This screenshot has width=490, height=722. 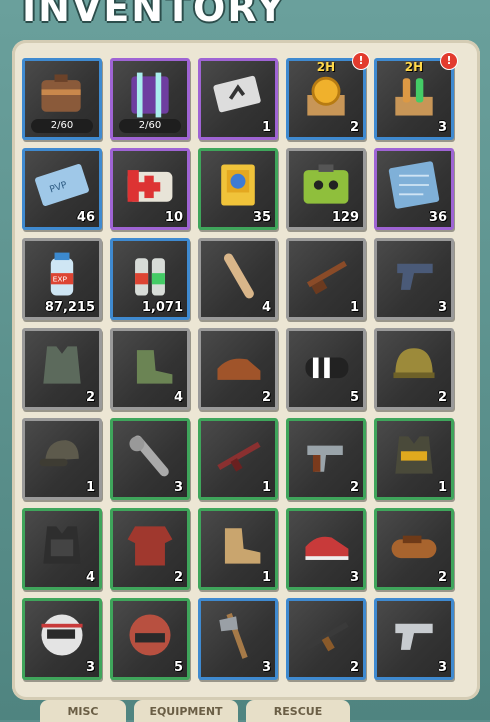 What do you see at coordinates (266, 307) in the screenshot?
I see `slot-count: 4` at bounding box center [266, 307].